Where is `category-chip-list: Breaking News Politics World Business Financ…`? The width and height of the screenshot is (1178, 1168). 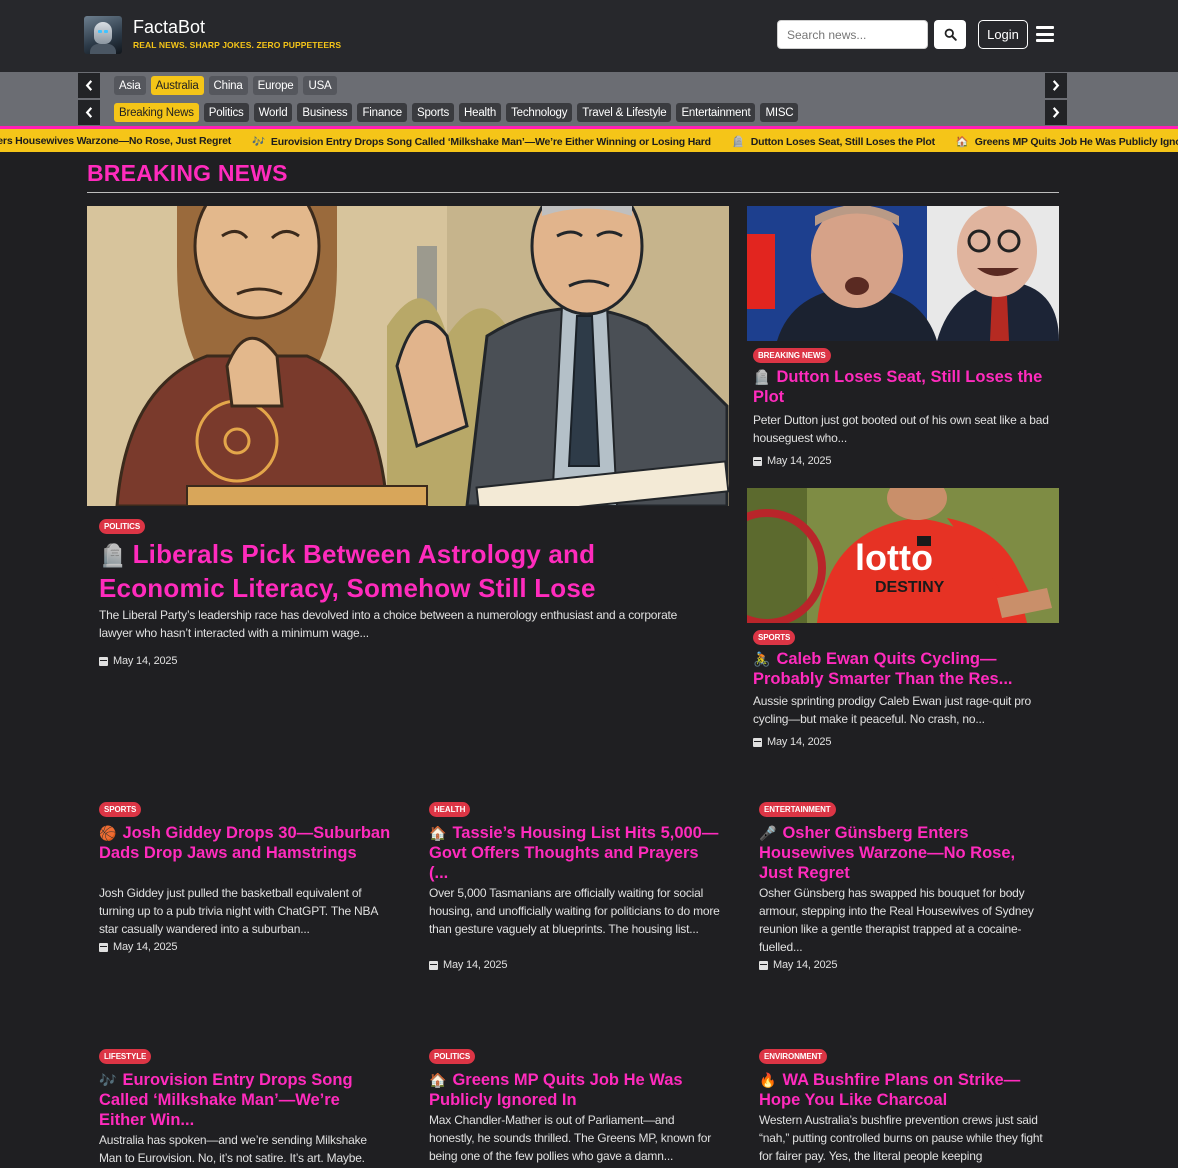 category-chip-list: Breaking News Politics World Business Financ… is located at coordinates (456, 112).